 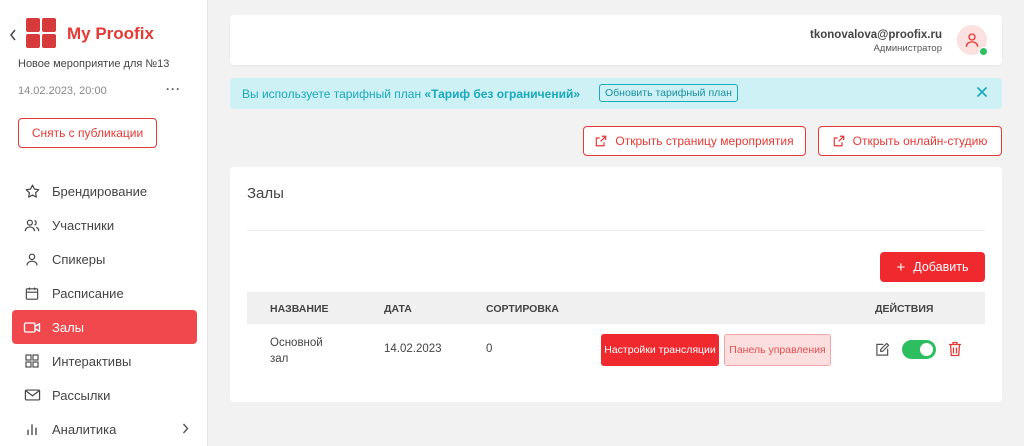 I want to click on online-status-dot, so click(x=983, y=51).